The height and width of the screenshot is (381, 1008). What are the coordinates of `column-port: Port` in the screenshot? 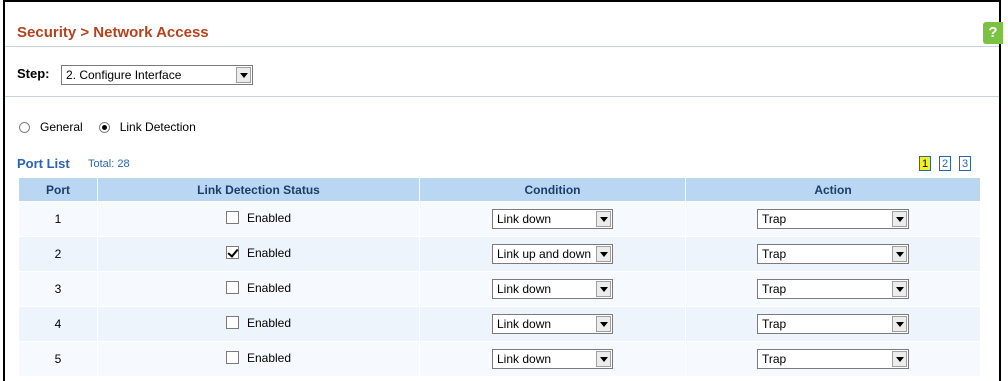 It's located at (58, 189).